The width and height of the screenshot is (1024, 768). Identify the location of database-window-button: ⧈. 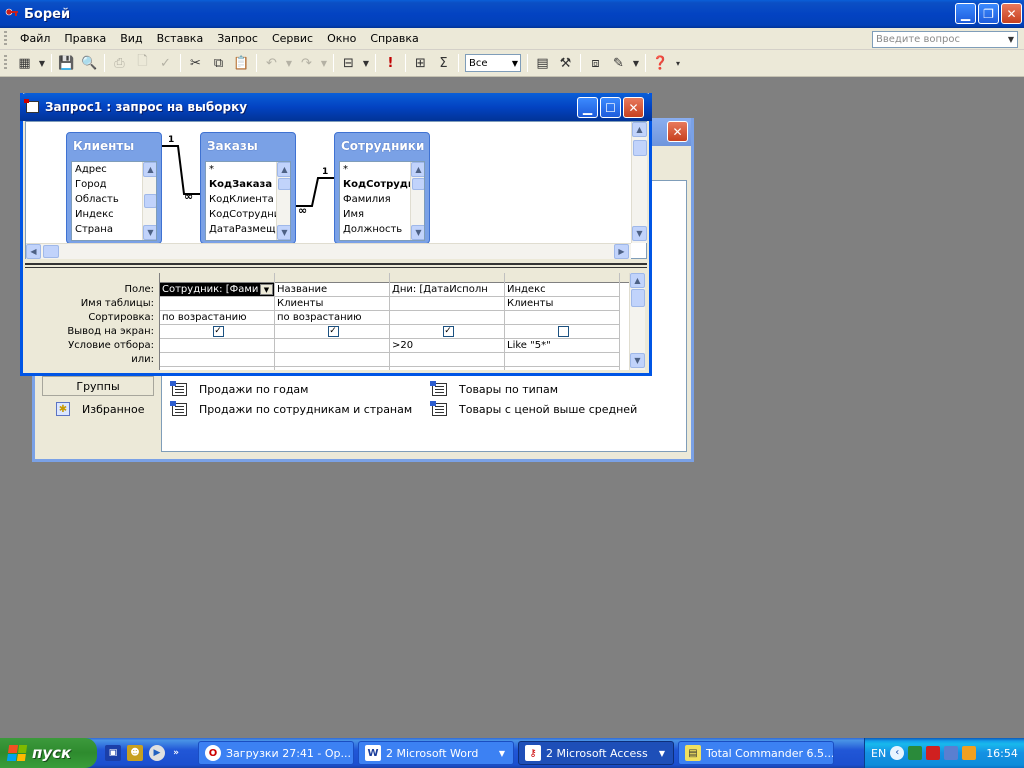
(595, 63).